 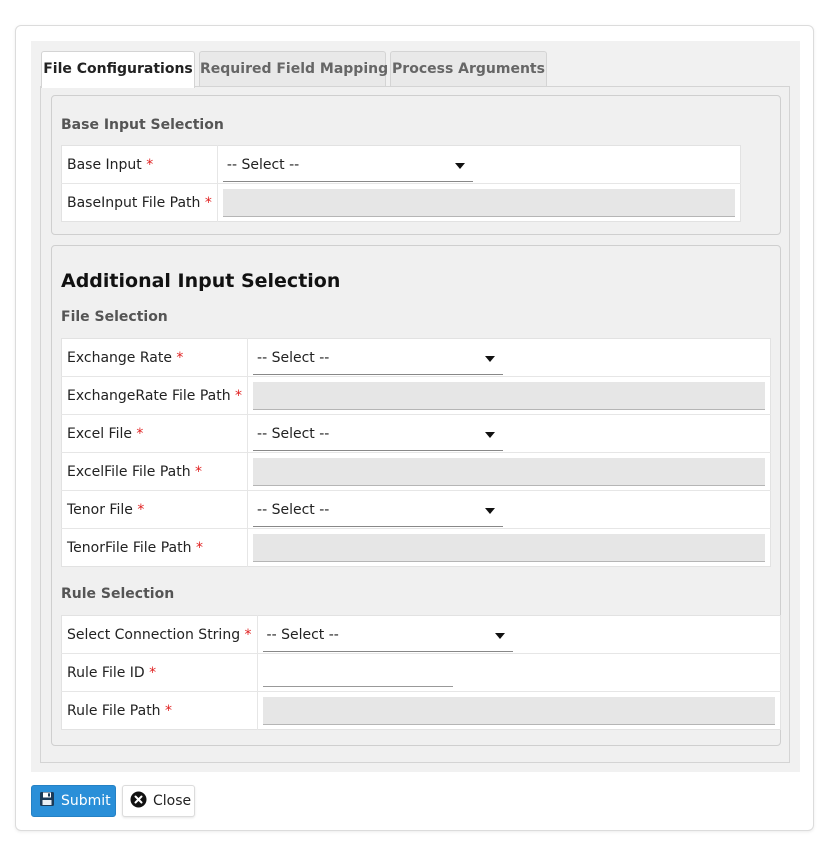 What do you see at coordinates (518, 710) in the screenshot?
I see `rule-file-path-field` at bounding box center [518, 710].